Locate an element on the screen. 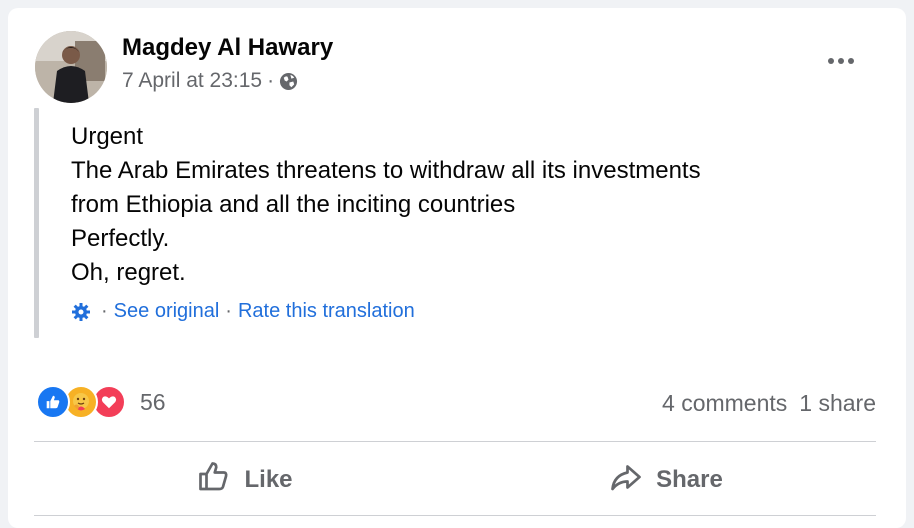 Image resolution: width=914 pixels, height=528 pixels. avatar is located at coordinates (71, 67).